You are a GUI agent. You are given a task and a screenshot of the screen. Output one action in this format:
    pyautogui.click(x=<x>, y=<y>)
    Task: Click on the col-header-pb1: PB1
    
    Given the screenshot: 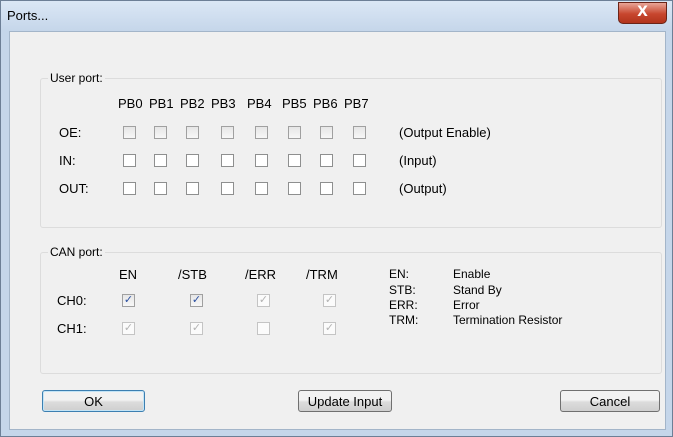 What is the action you would take?
    pyautogui.click(x=161, y=103)
    